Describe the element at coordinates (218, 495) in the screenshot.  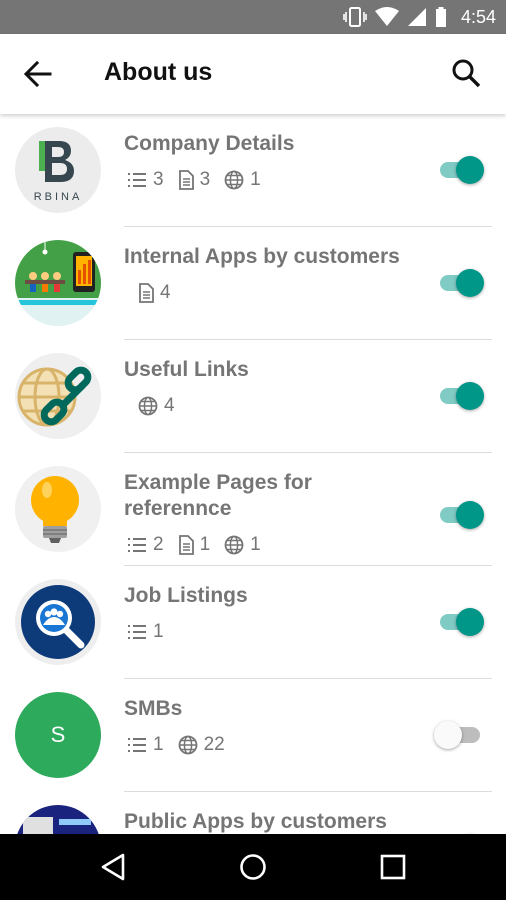
I see `item-title: Example Pages for referennce` at that location.